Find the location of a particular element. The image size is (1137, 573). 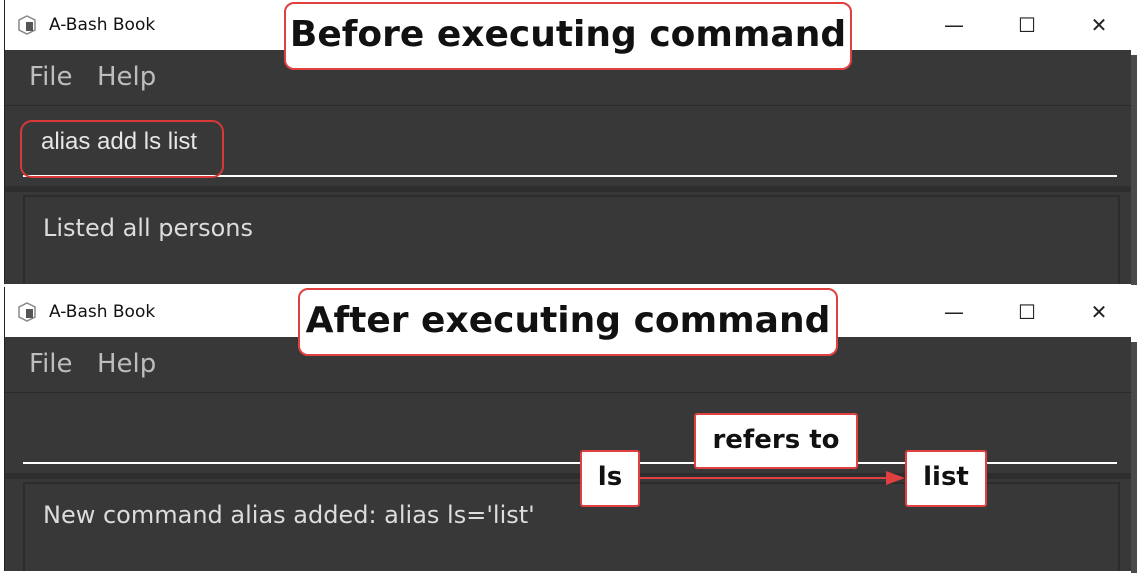

target-label: list is located at coordinates (946, 478).